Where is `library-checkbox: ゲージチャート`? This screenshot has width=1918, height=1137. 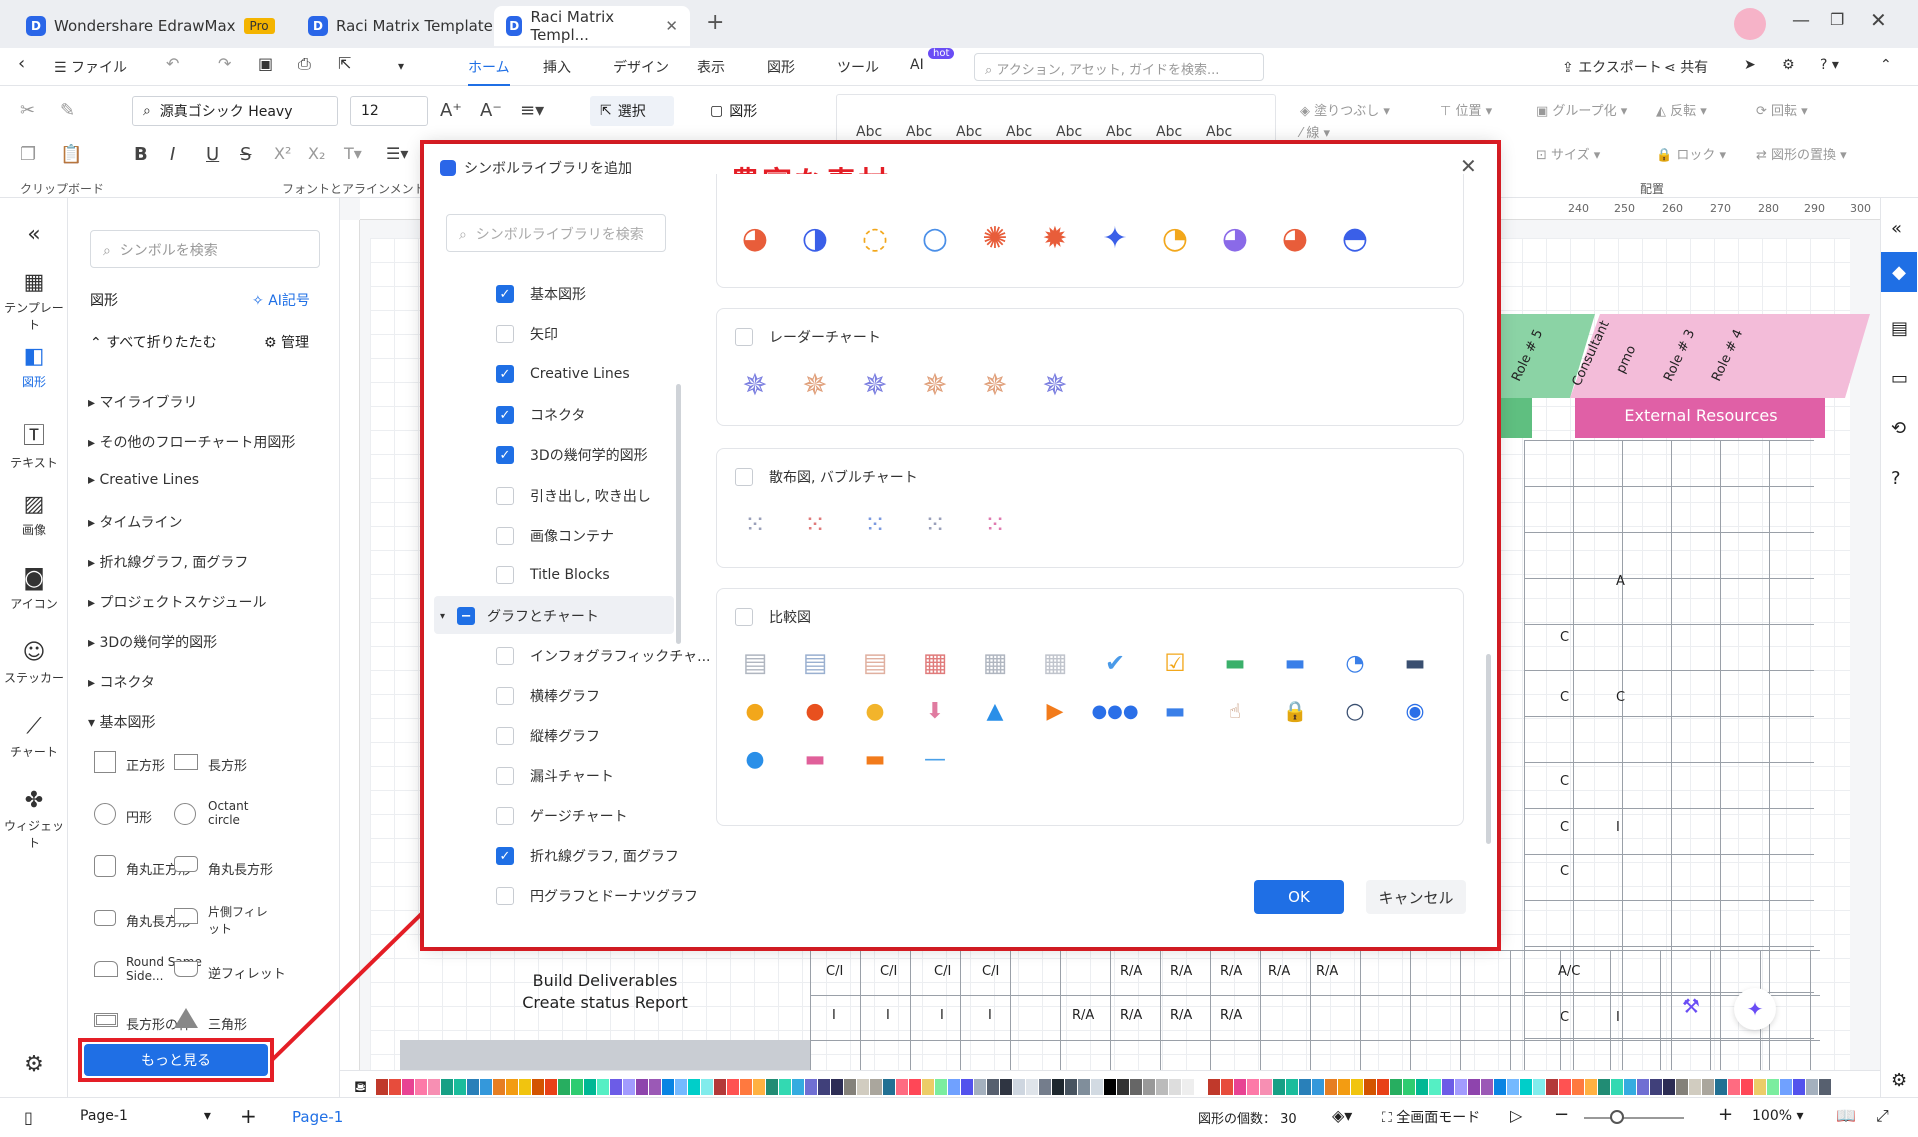
library-checkbox: ゲージチャート is located at coordinates (562, 816).